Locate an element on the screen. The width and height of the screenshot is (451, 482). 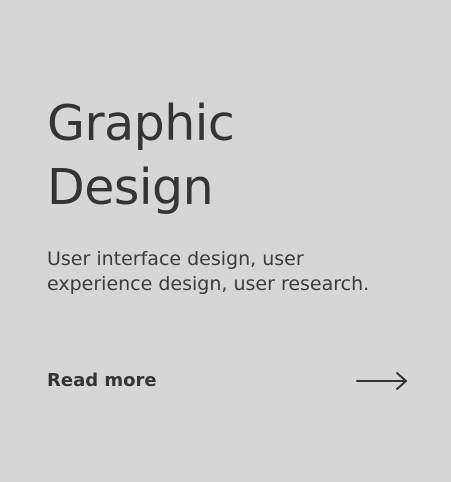
card-title-line-1: Graphic is located at coordinates (141, 123).